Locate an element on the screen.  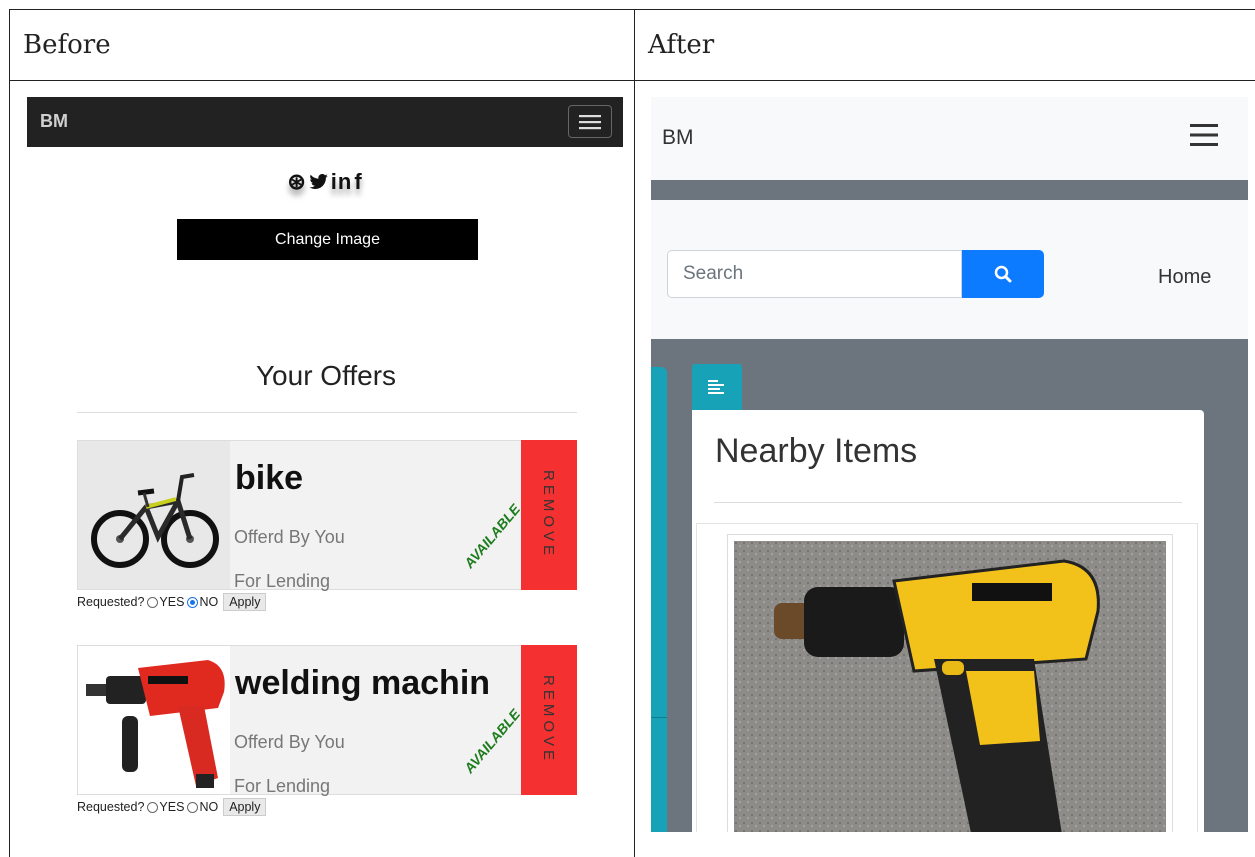
facebook-icon: f is located at coordinates (358, 182).